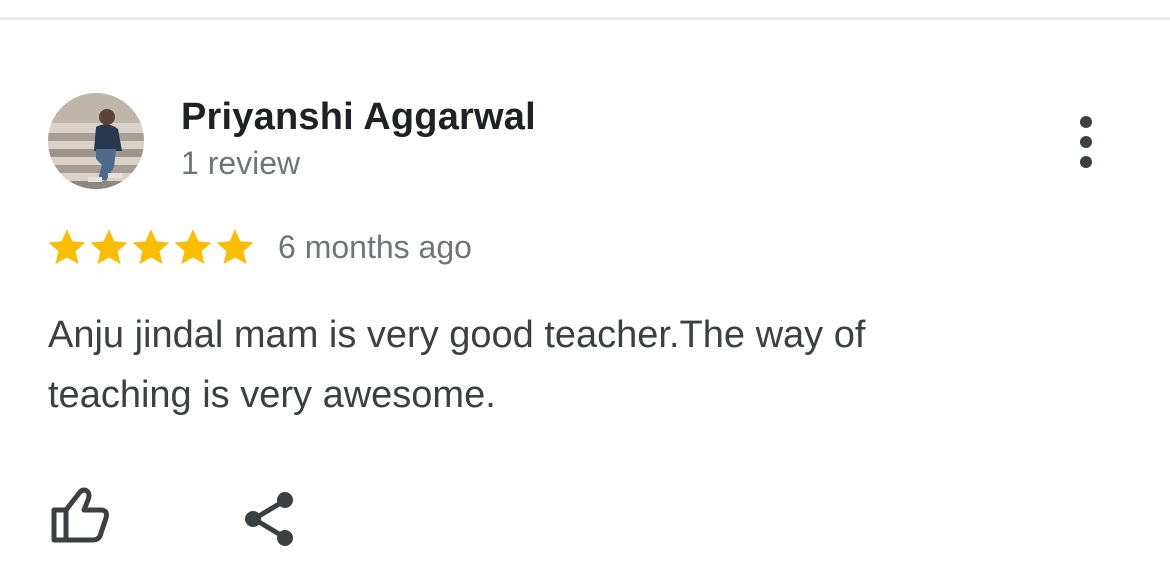 This screenshot has width=1170, height=573. I want to click on review-date: 6 months ago, so click(375, 246).